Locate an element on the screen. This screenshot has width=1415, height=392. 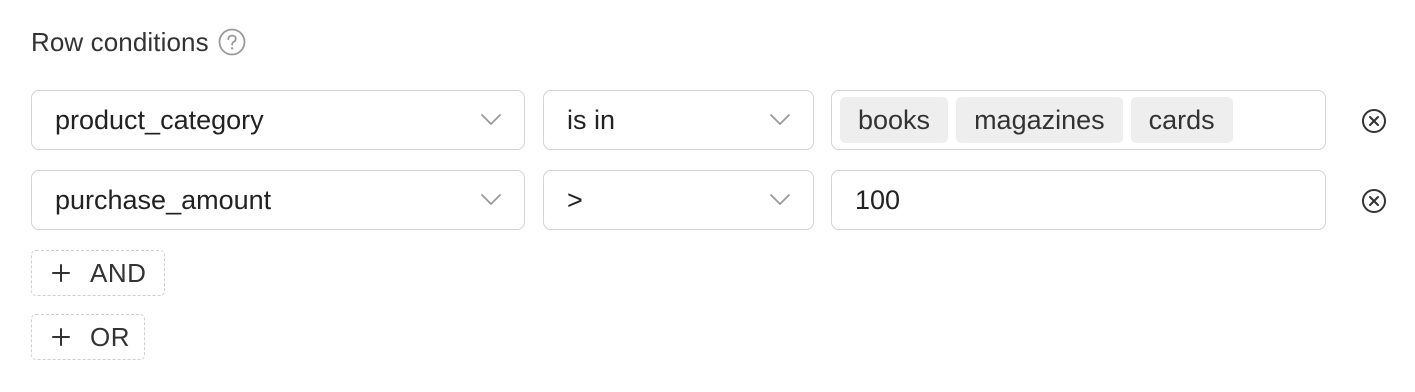
operator-select-value: > is located at coordinates (575, 199).